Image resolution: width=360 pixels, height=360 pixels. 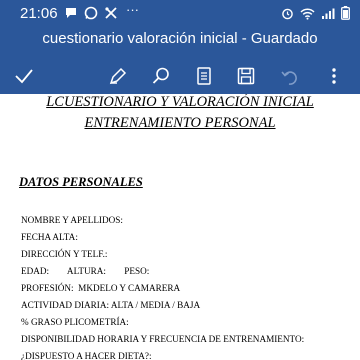 I want to click on whatsapp-icon, so click(x=91, y=13).